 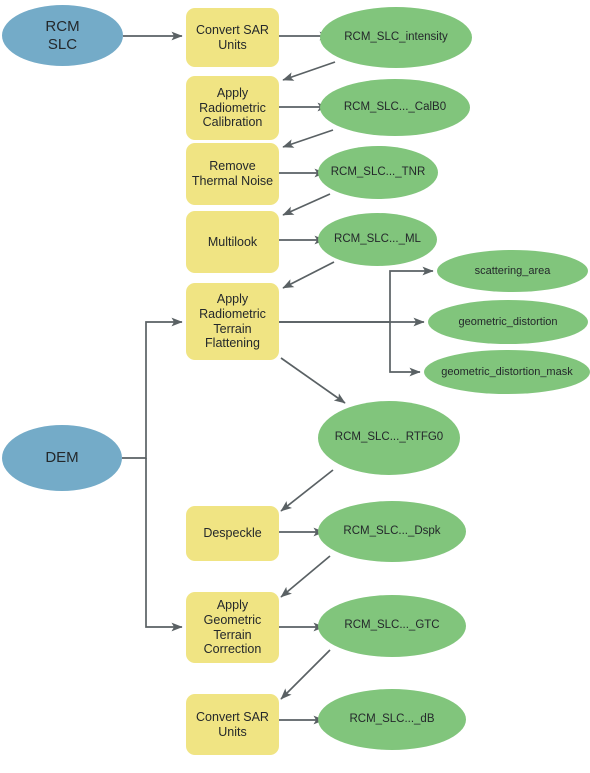 What do you see at coordinates (308, 275) in the screenshot?
I see `edge-ml-to-apply-rtf` at bounding box center [308, 275].